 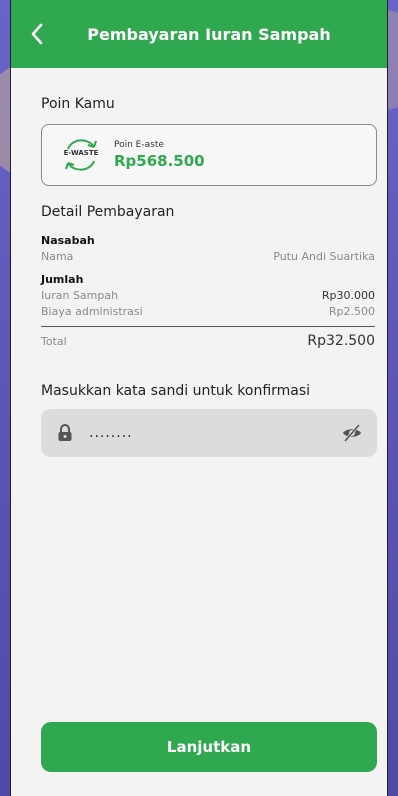 I want to click on nasabah-label: Nasabah, so click(x=68, y=240).